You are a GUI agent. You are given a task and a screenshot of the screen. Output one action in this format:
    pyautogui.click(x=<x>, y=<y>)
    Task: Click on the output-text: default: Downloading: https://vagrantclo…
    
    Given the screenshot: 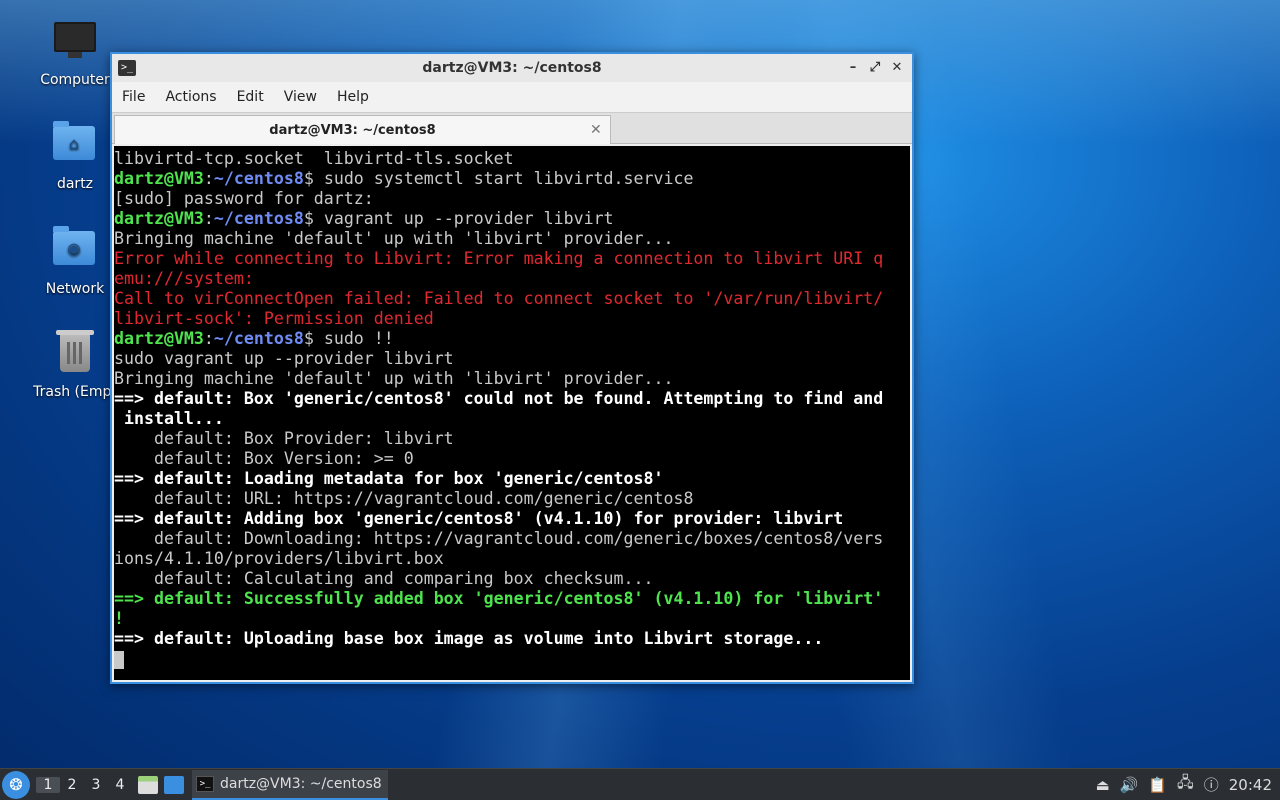 What is the action you would take?
    pyautogui.click(x=499, y=538)
    